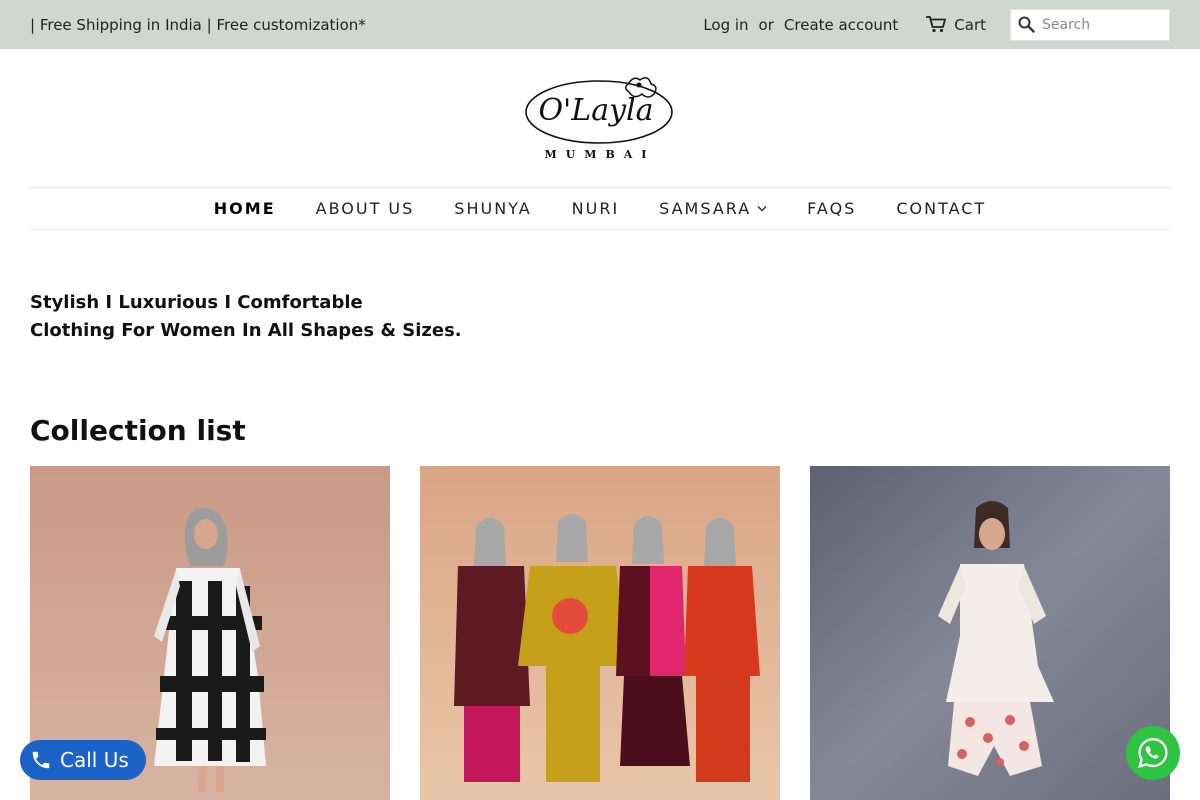 The height and width of the screenshot is (800, 1200). Describe the element at coordinates (600, 154) in the screenshot. I see `logo-subtext: MUMBAI` at that location.